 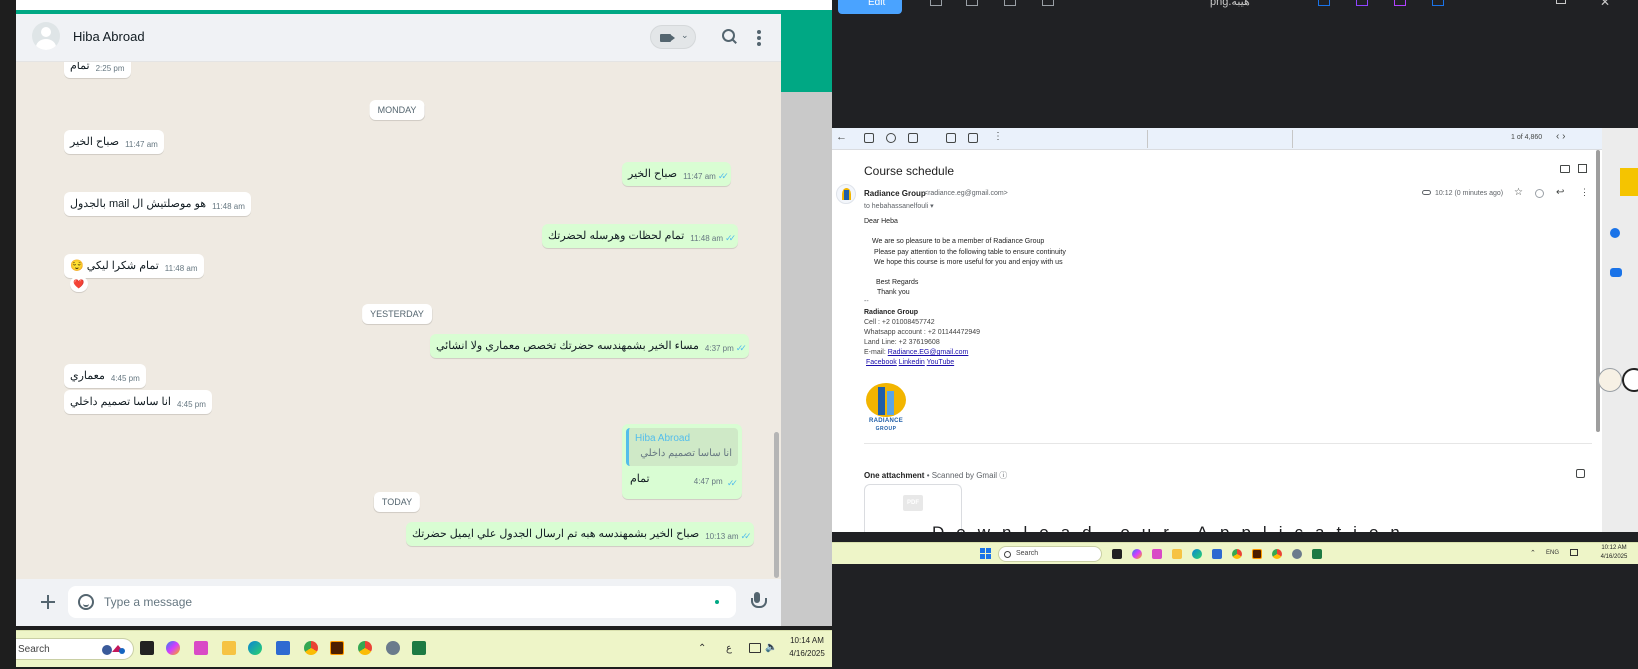 What do you see at coordinates (841, 137) in the screenshot?
I see `back-arrow-icon: ←` at bounding box center [841, 137].